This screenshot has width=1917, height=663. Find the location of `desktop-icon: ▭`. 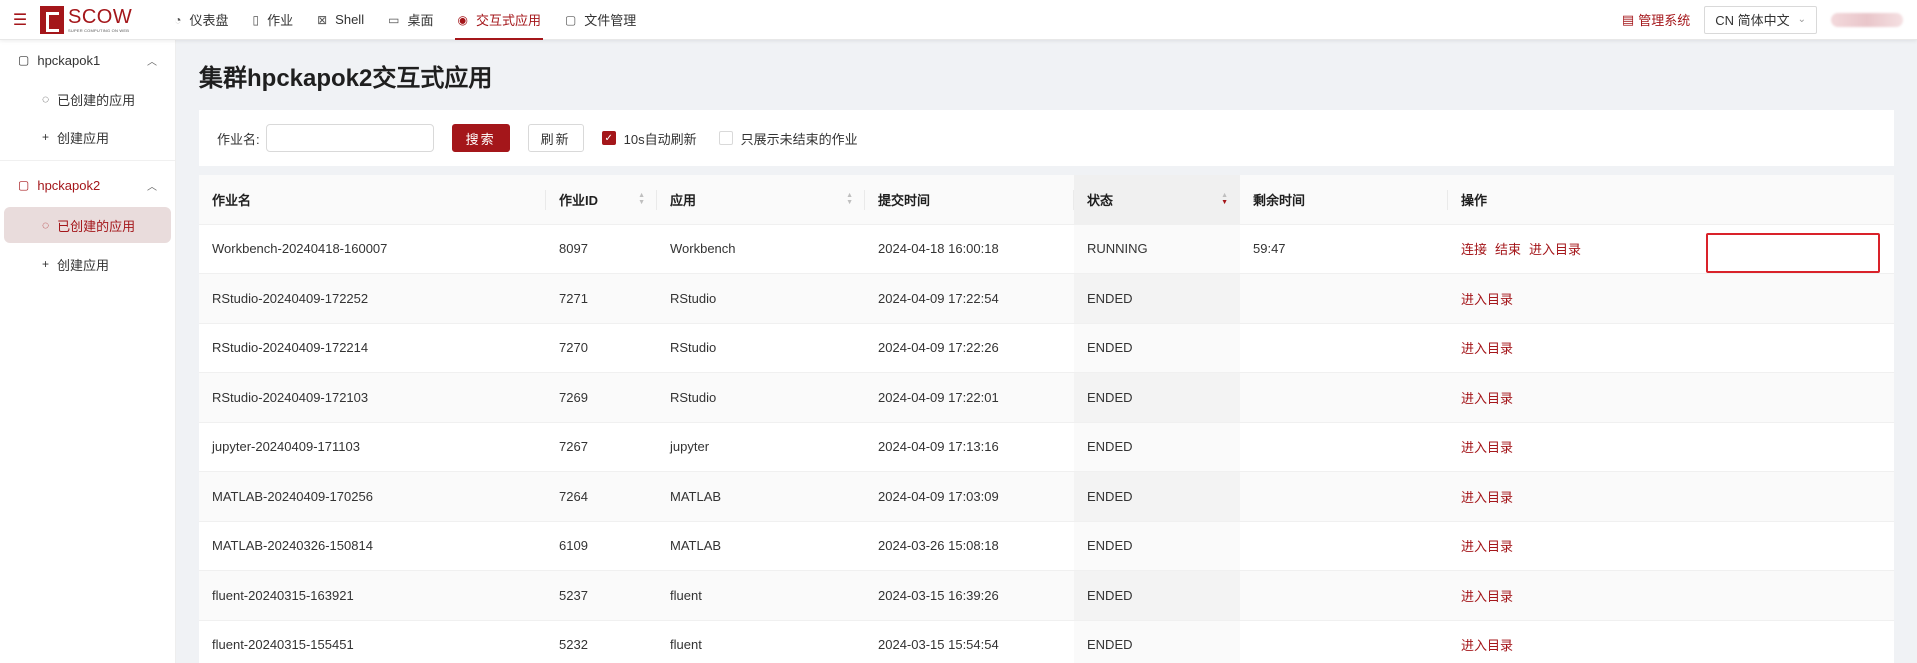

desktop-icon: ▭ is located at coordinates (394, 19).